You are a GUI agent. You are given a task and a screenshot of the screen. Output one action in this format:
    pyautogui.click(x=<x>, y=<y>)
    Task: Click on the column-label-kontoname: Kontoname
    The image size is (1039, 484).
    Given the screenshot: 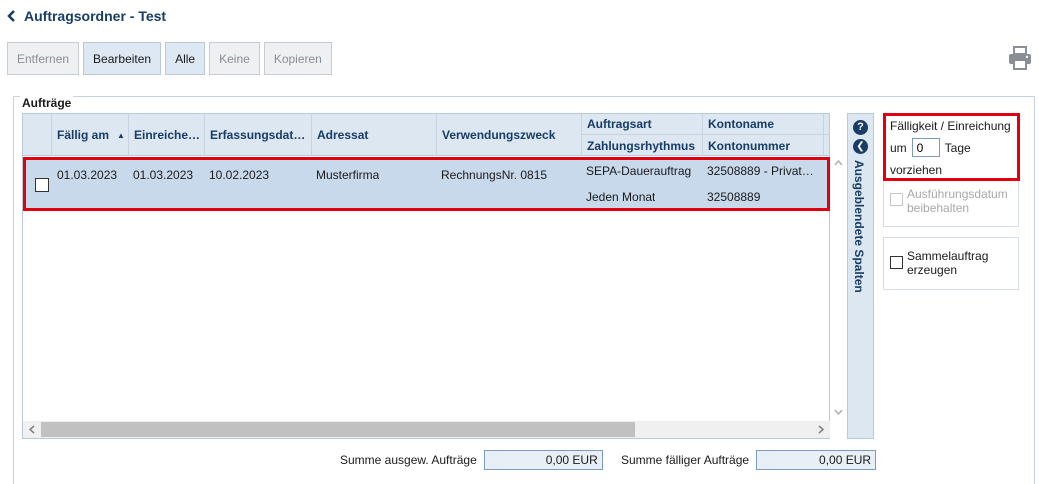 What is the action you would take?
    pyautogui.click(x=763, y=124)
    